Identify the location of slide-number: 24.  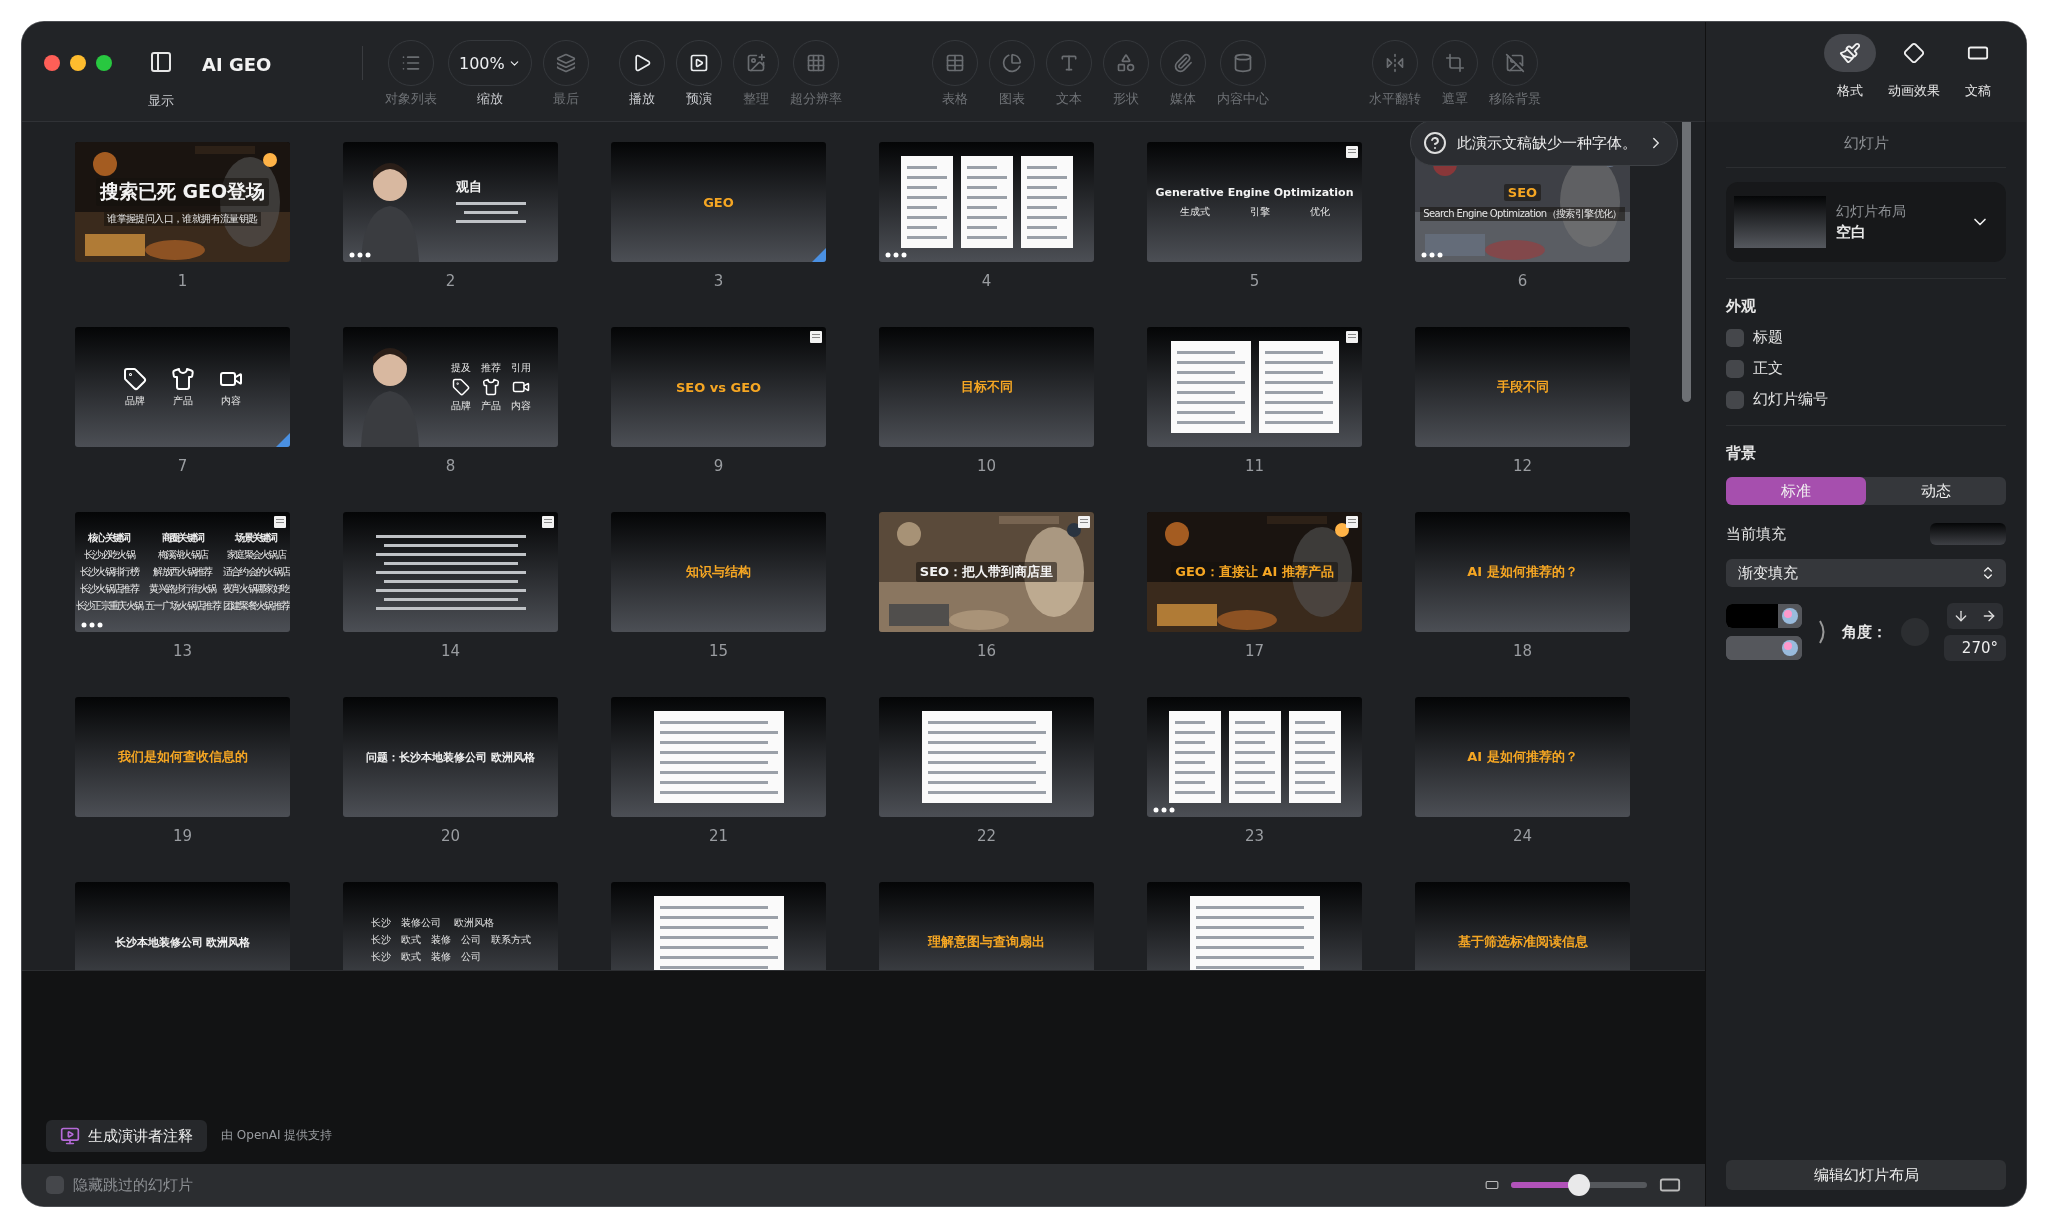
(1522, 836).